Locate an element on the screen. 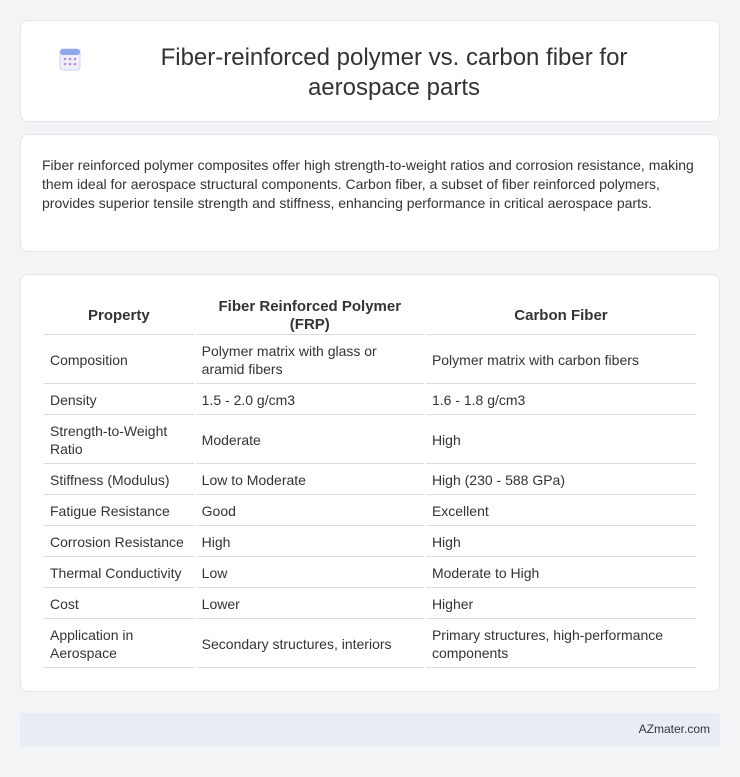 Image resolution: width=740 pixels, height=777 pixels. table-row: Fatigue Resistance Good Excellent is located at coordinates (370, 511).